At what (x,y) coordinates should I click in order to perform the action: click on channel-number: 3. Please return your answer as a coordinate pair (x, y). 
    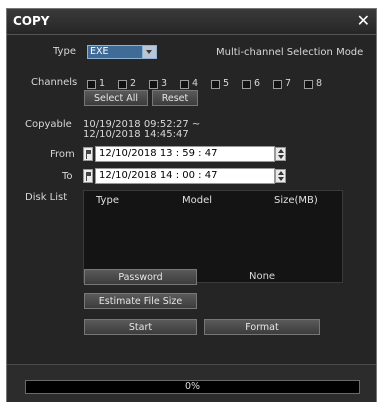
    Looking at the image, I should click on (164, 83).